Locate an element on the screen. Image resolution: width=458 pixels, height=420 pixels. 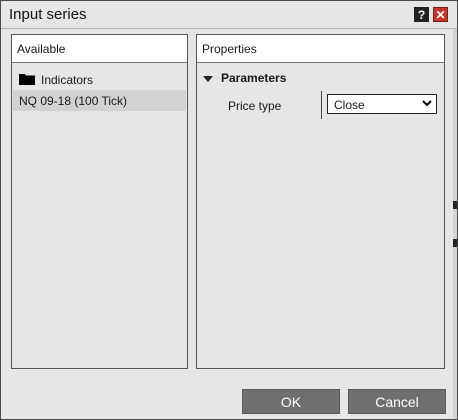
folder-icon is located at coordinates (27, 79).